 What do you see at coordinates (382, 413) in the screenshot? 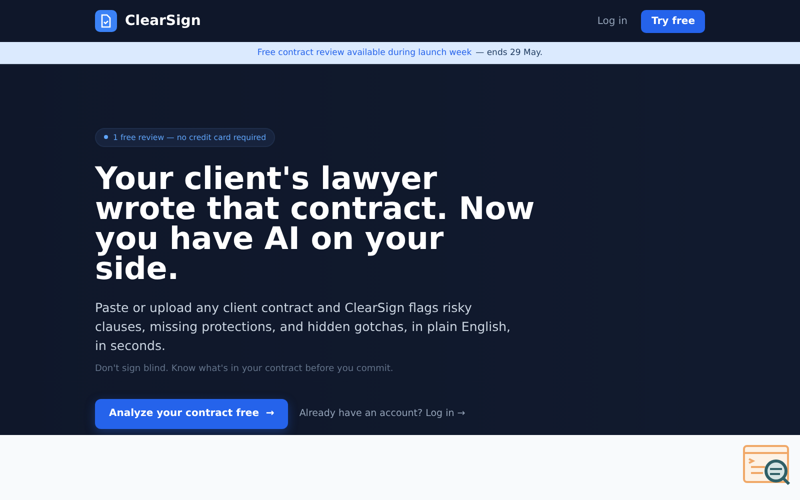
I see `login-link: Already have an account? Log in →` at bounding box center [382, 413].